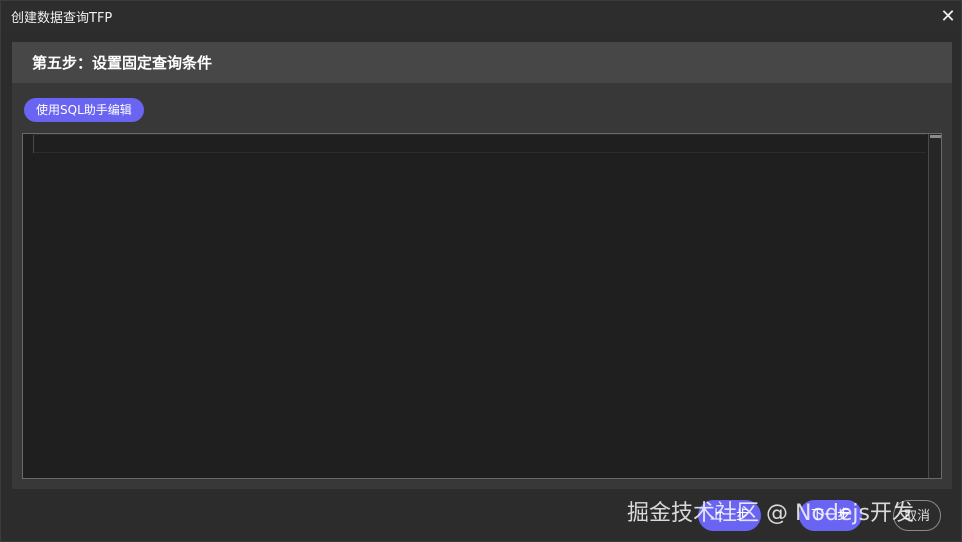  Describe the element at coordinates (830, 515) in the screenshot. I see `next-step-button: 下一步` at that location.